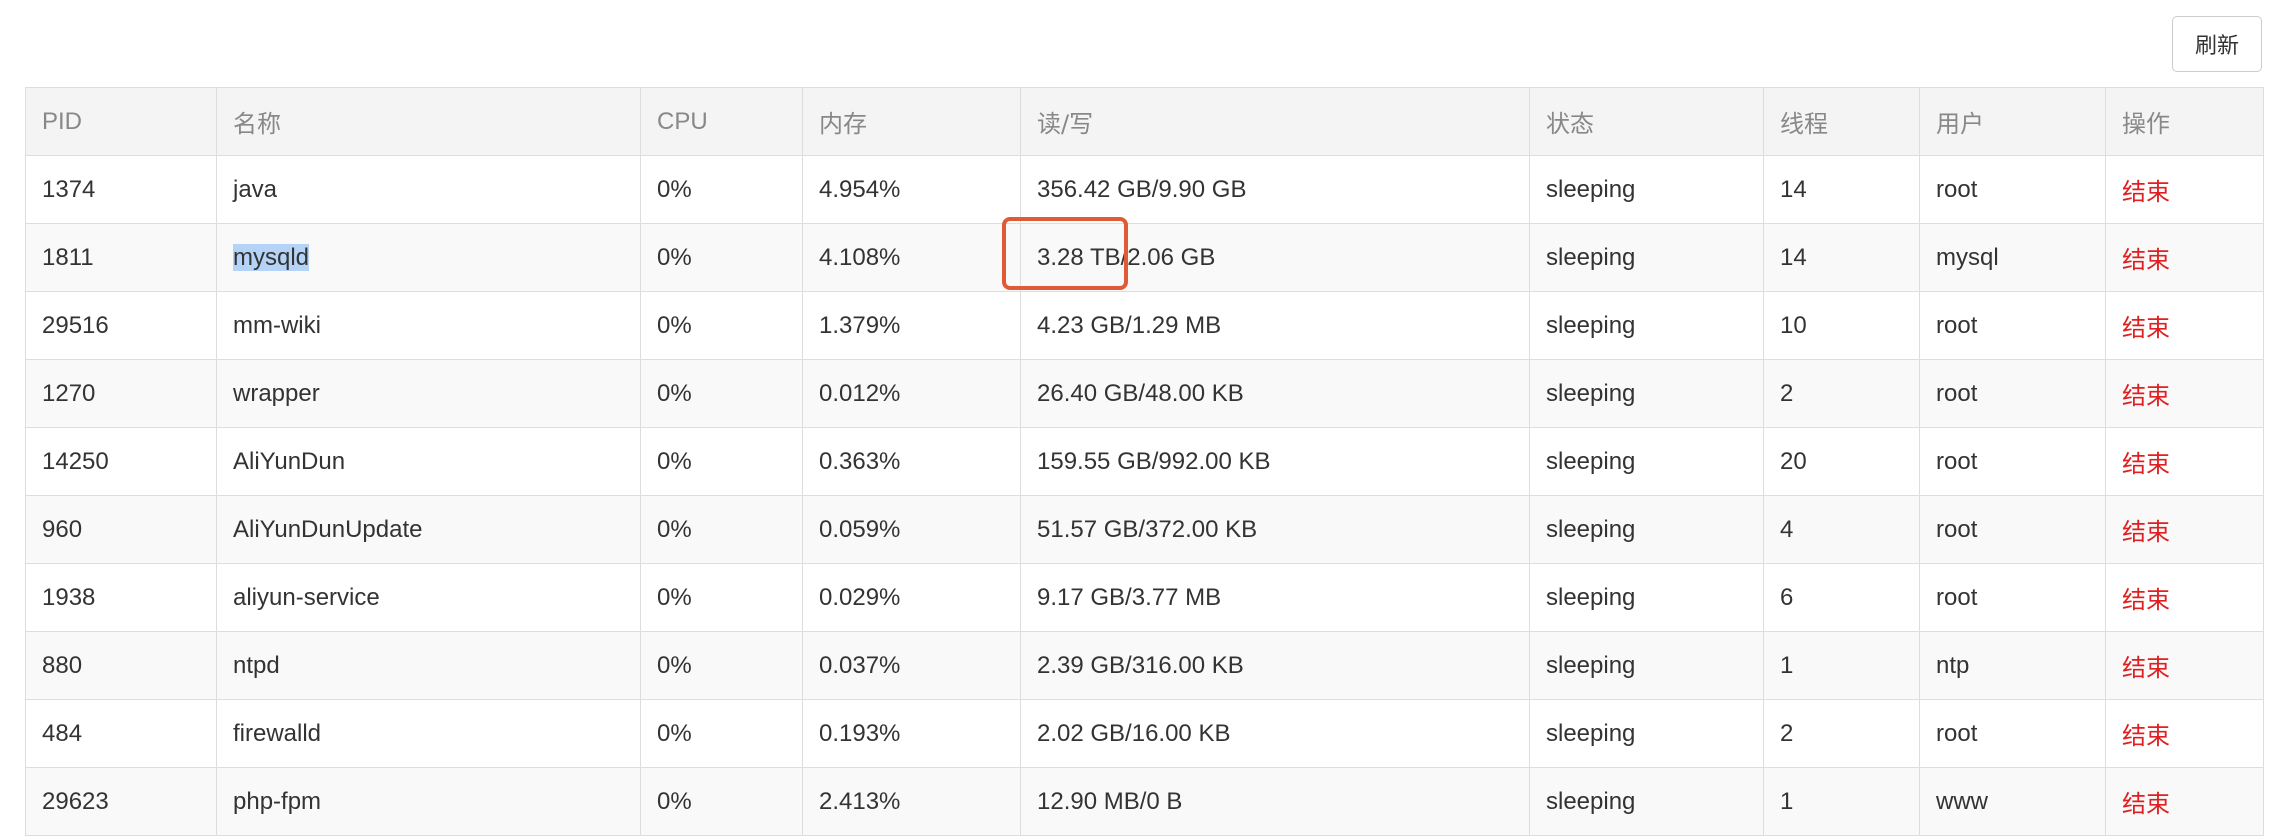 This screenshot has height=836, width=2282. I want to click on cell-memory: 0.363%, so click(911, 461).